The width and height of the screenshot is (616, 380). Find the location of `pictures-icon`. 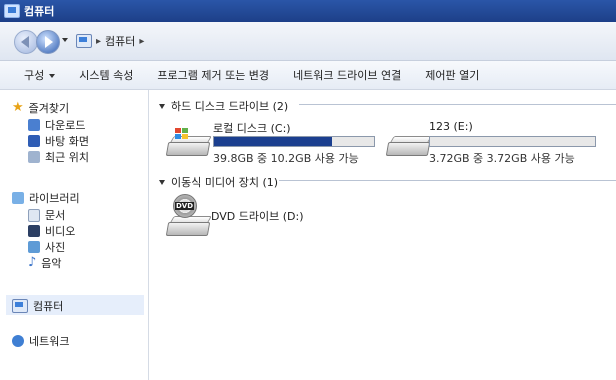

pictures-icon is located at coordinates (34, 247).